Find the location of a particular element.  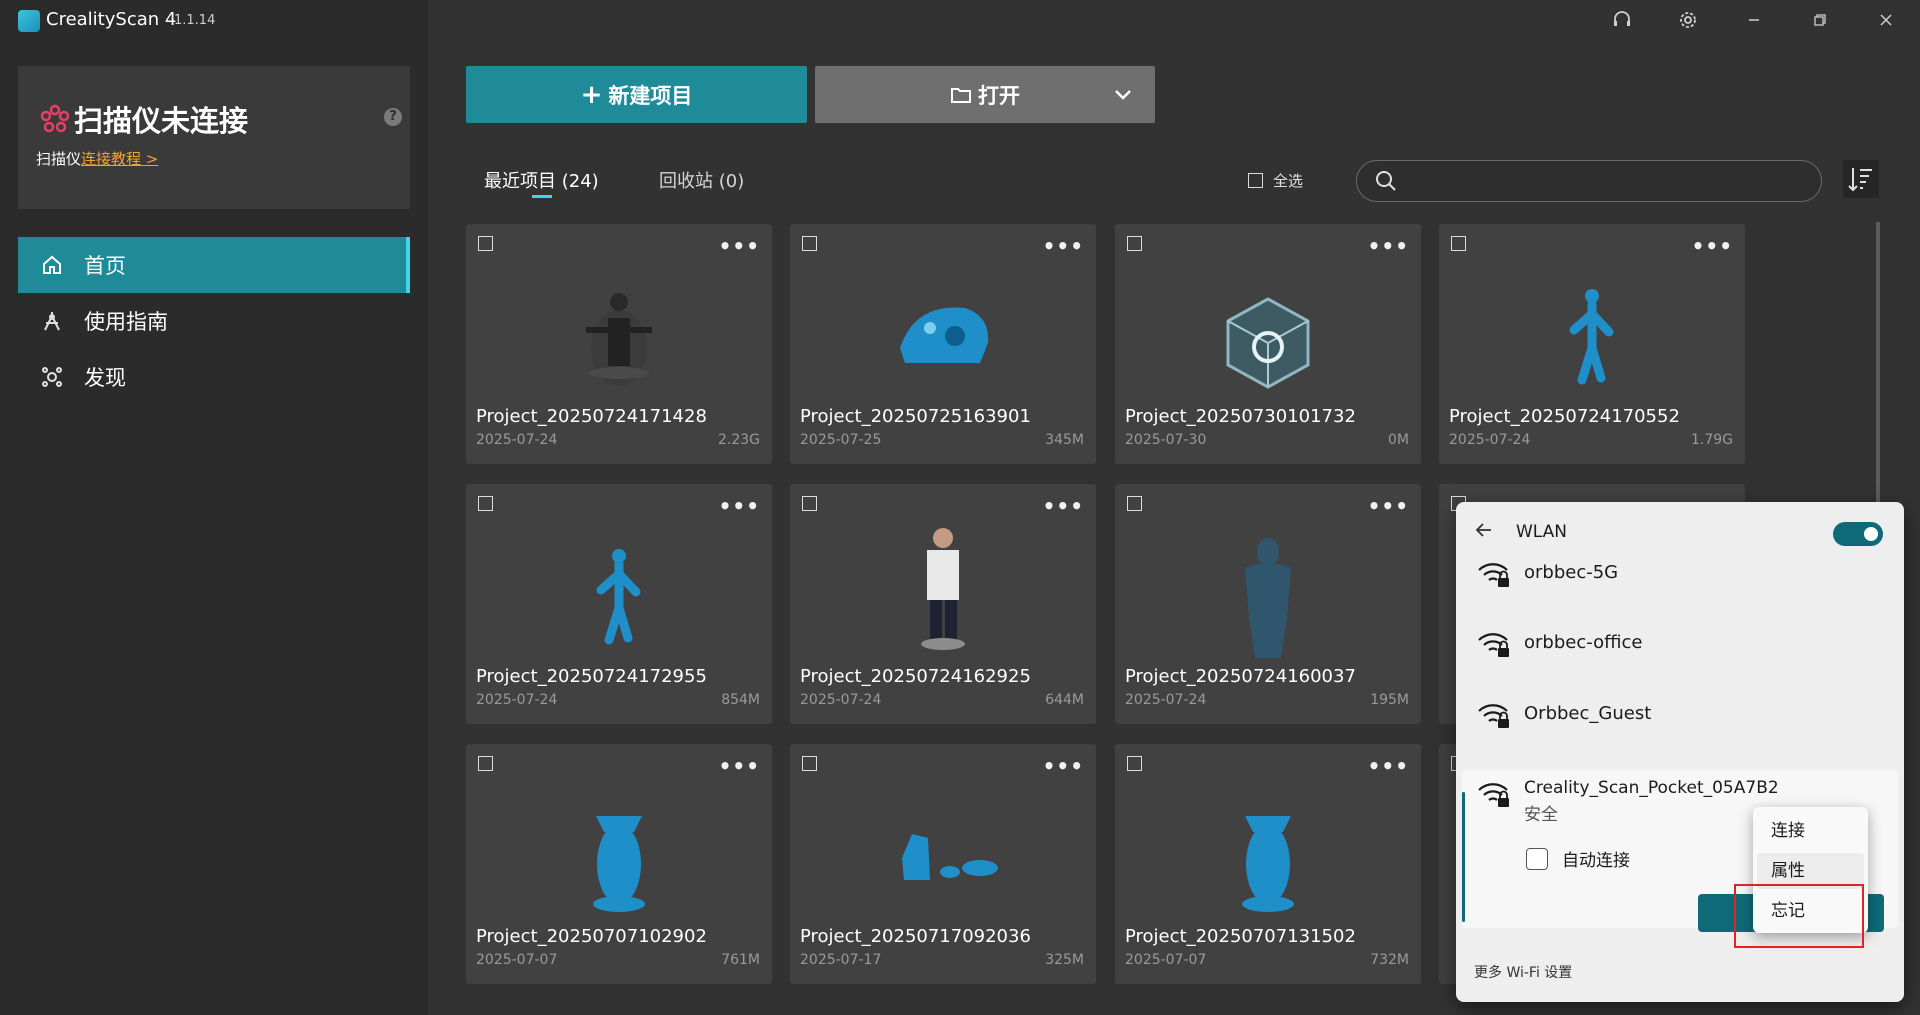

project-name: Project_20250707102902 is located at coordinates (591, 936).